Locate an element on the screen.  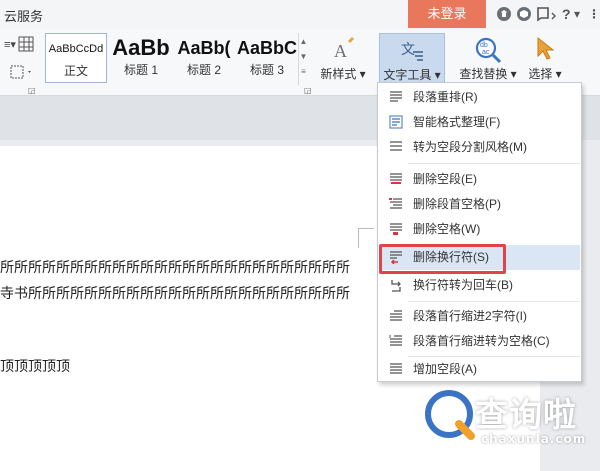
style-heading-1: AaBb 标题 1 is located at coordinates (141, 58).